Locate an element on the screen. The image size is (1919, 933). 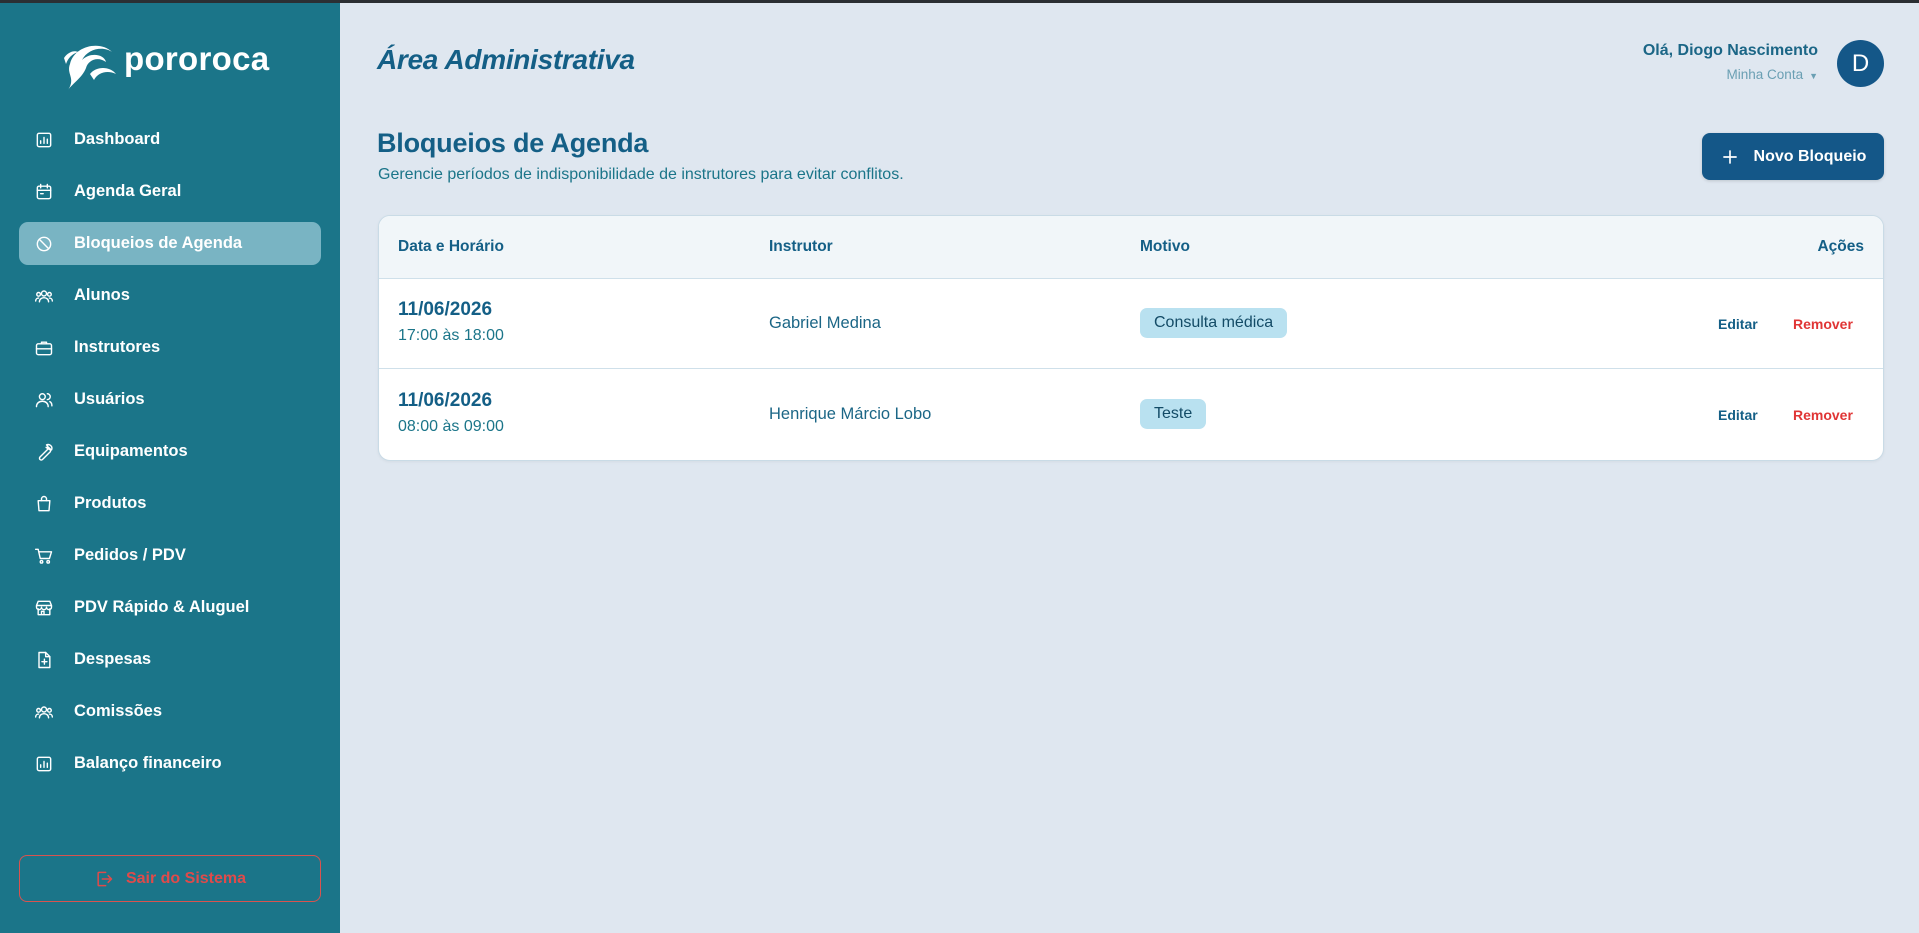
sidebar-item-label: Bloqueios de Agenda is located at coordinates (158, 243).